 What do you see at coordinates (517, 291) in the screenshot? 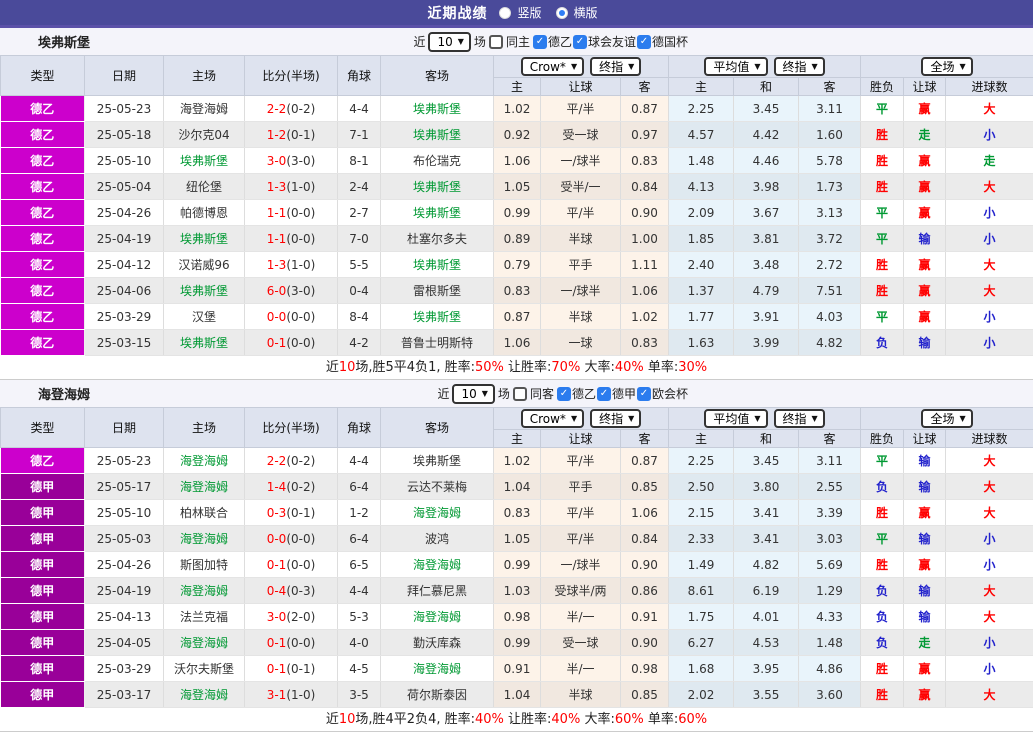
I see `asian-odds-home: 0.83` at bounding box center [517, 291].